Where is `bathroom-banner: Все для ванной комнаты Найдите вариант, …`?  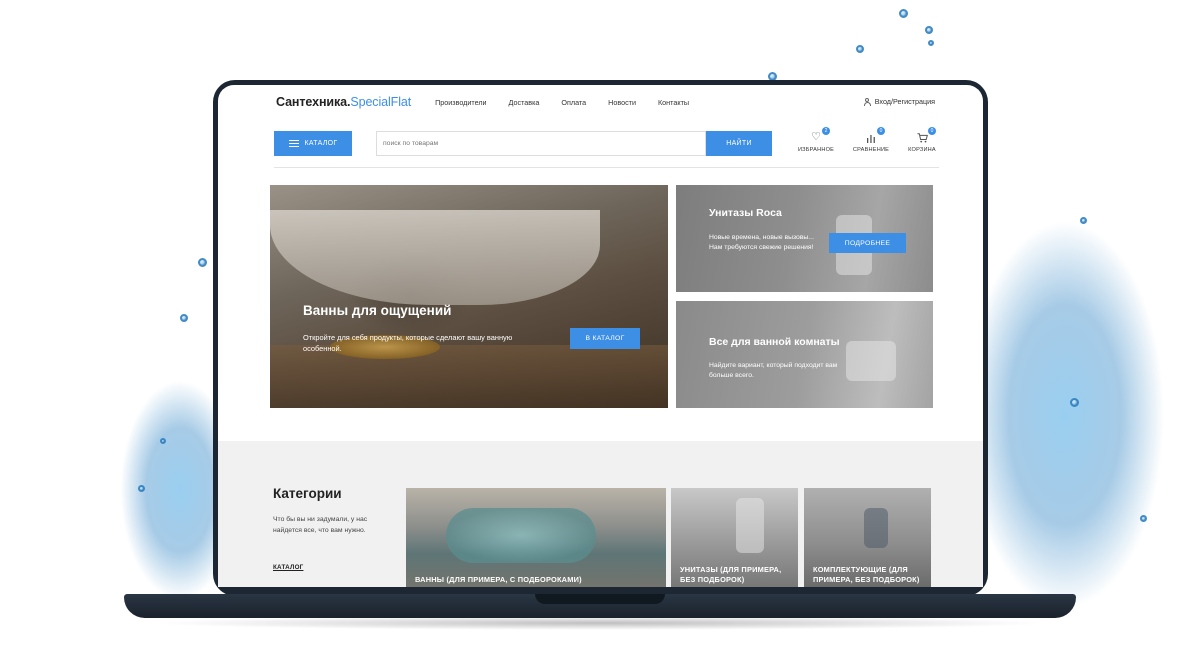 bathroom-banner: Все для ванной комнаты Найдите вариант, … is located at coordinates (804, 354).